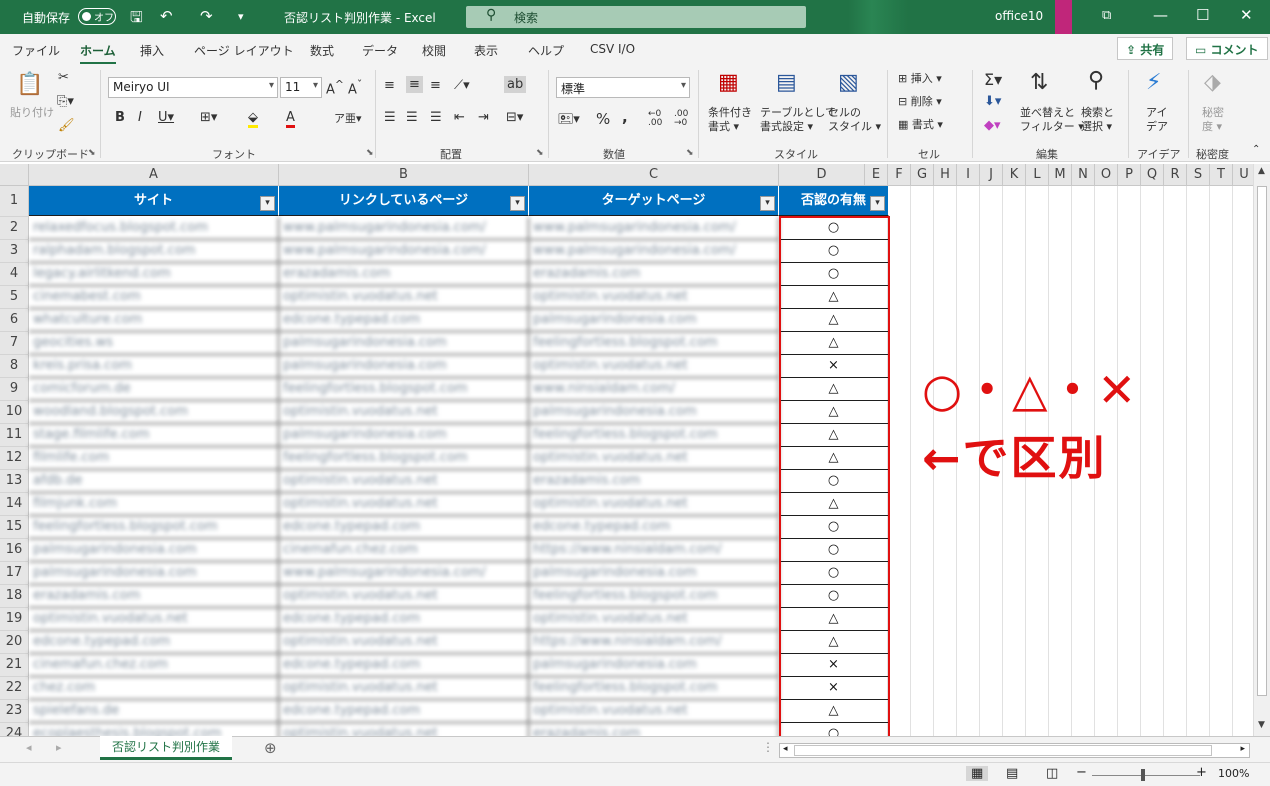  Describe the element at coordinates (654, 175) in the screenshot. I see `column-header-c: C` at that location.